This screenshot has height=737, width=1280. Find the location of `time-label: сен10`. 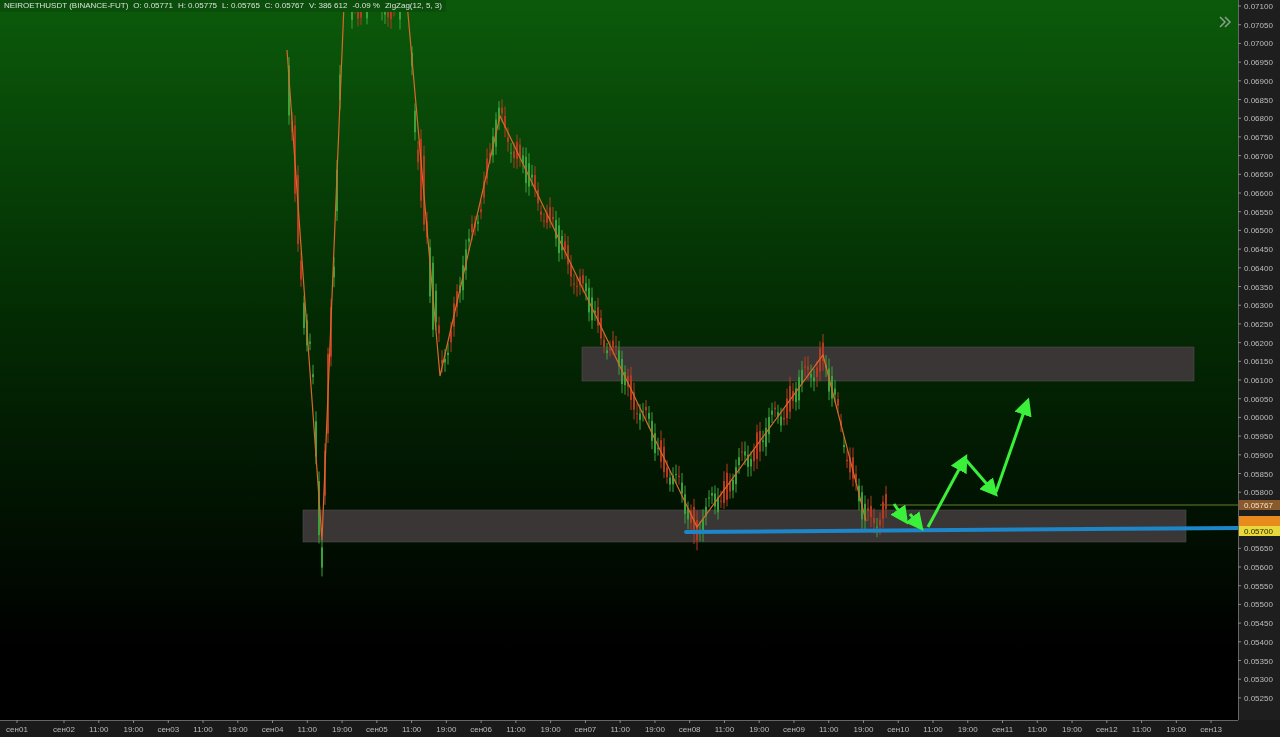

time-label: сен10 is located at coordinates (898, 729).